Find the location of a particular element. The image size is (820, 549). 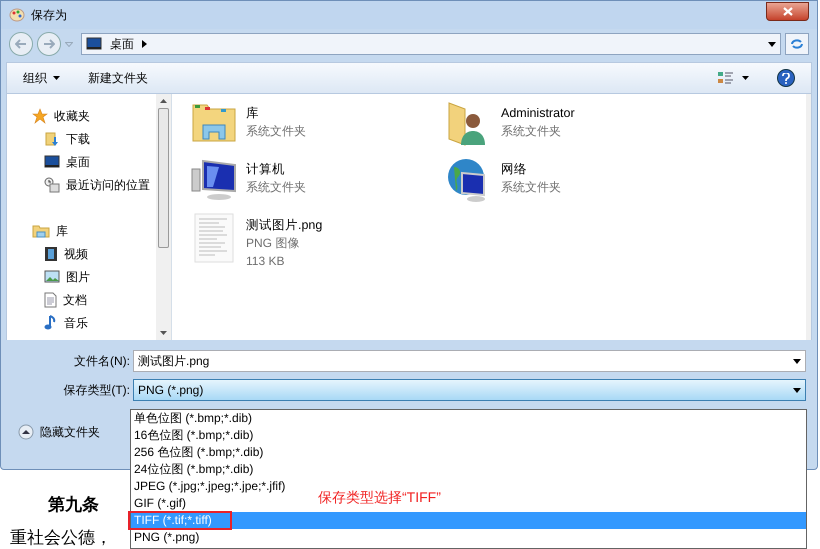

computer-icon is located at coordinates (214, 179).